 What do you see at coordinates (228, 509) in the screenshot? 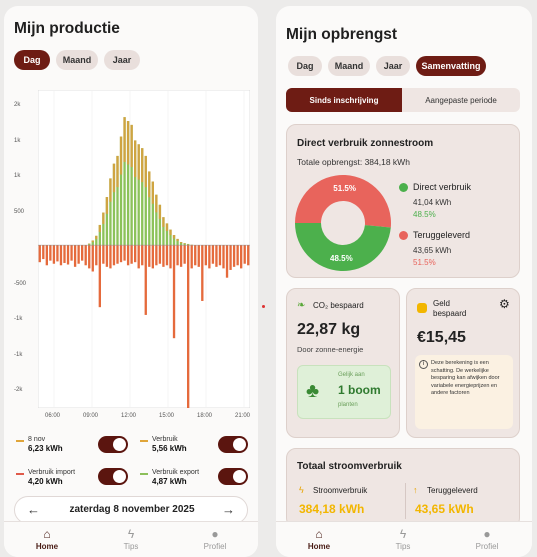
I see `arrow-right-icon: →` at bounding box center [228, 509].